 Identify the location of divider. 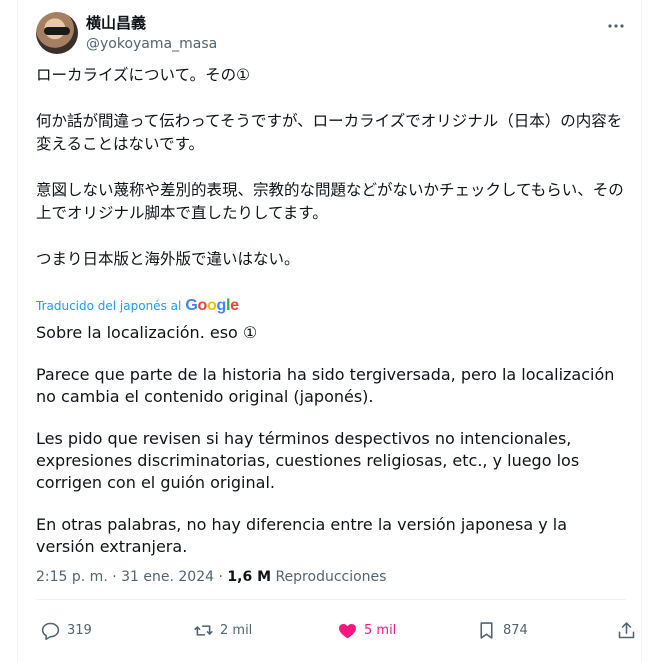
(331, 599).